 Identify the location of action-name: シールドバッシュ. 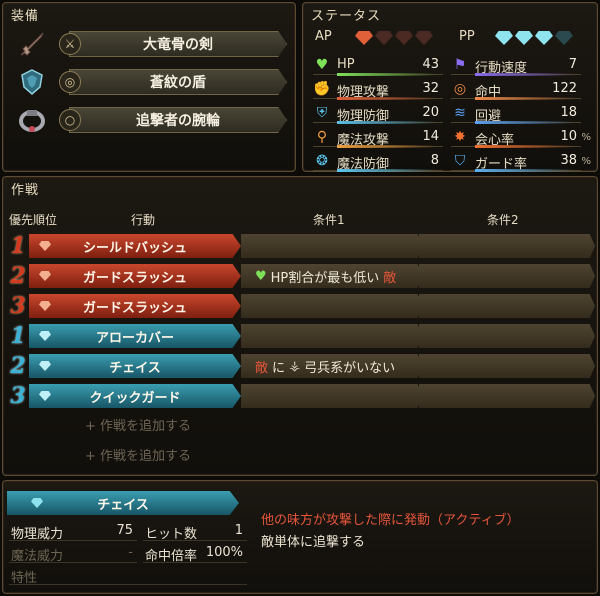
(134, 248).